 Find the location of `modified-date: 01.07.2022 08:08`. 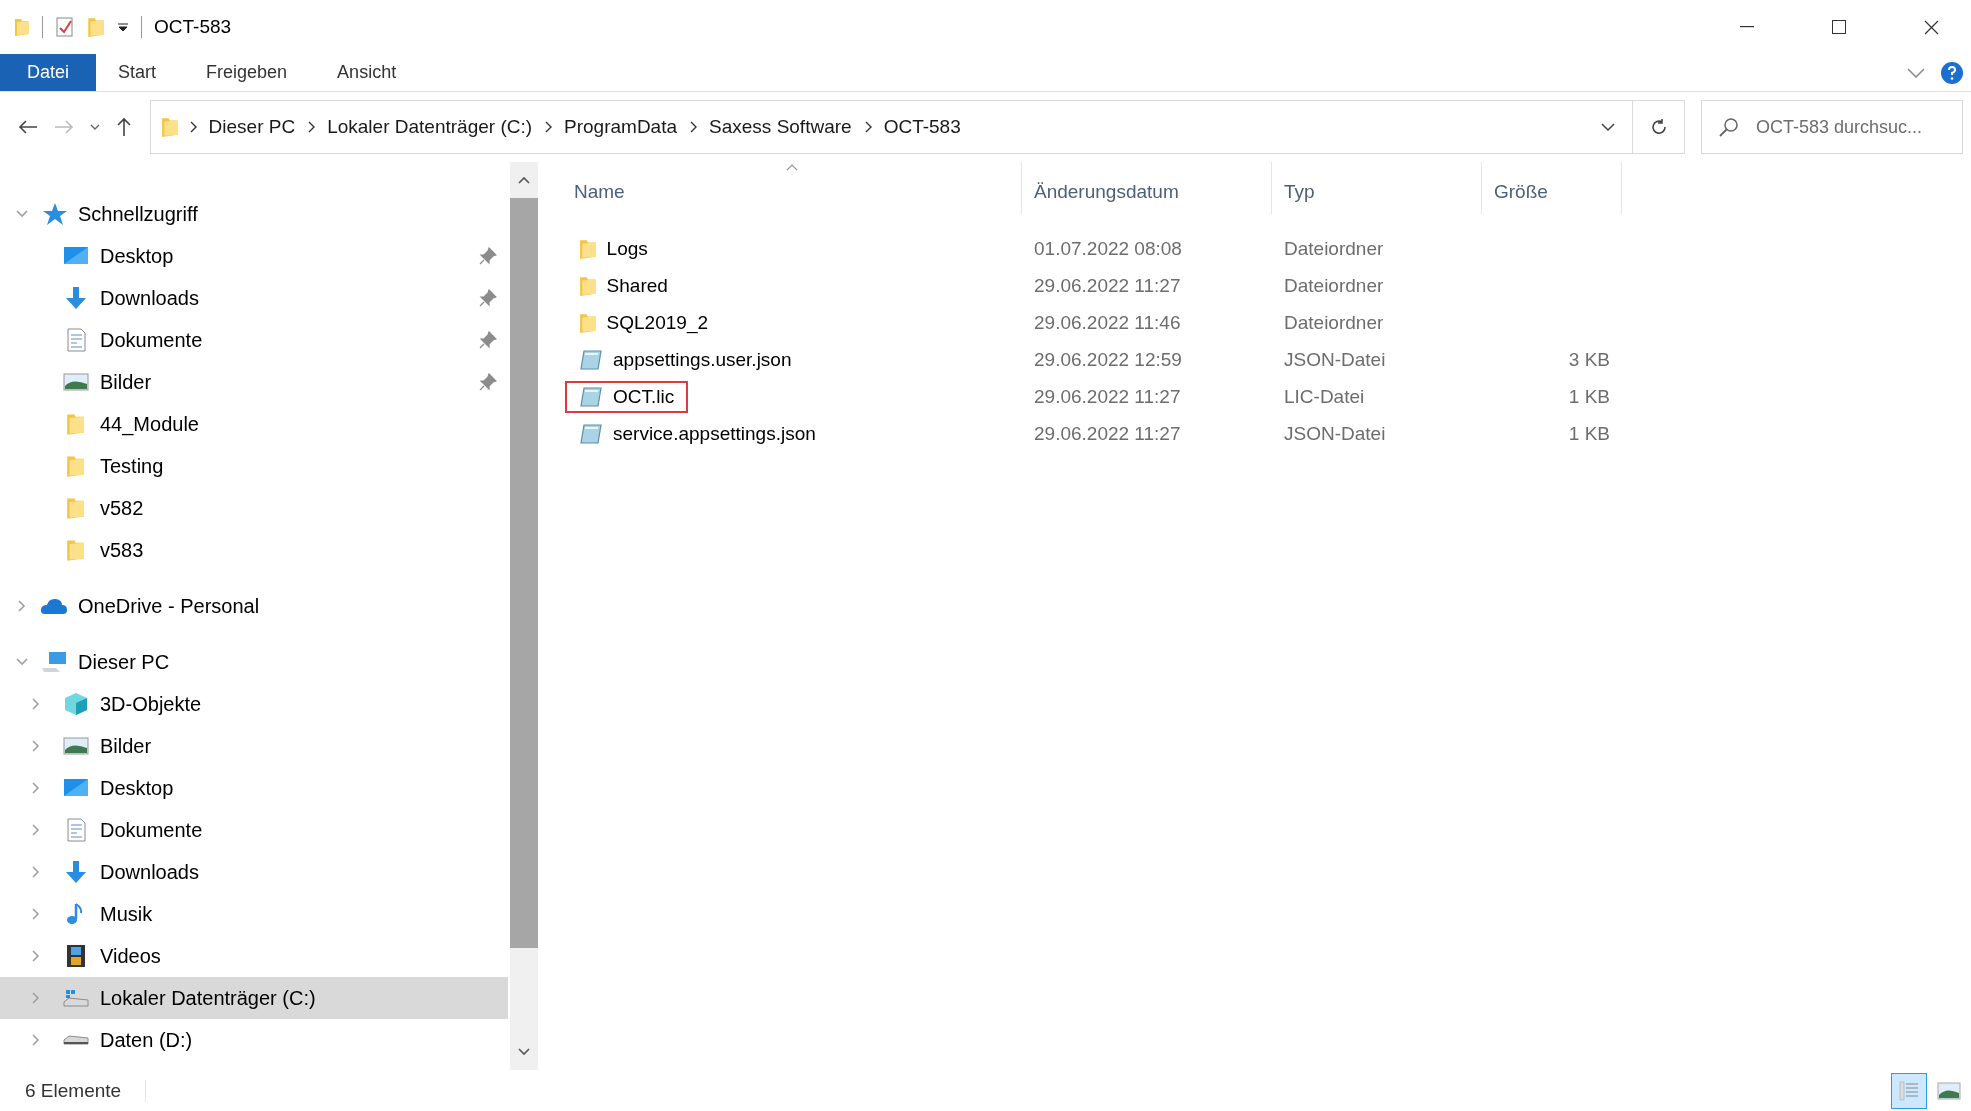

modified-date: 01.07.2022 08:08 is located at coordinates (1108, 248).